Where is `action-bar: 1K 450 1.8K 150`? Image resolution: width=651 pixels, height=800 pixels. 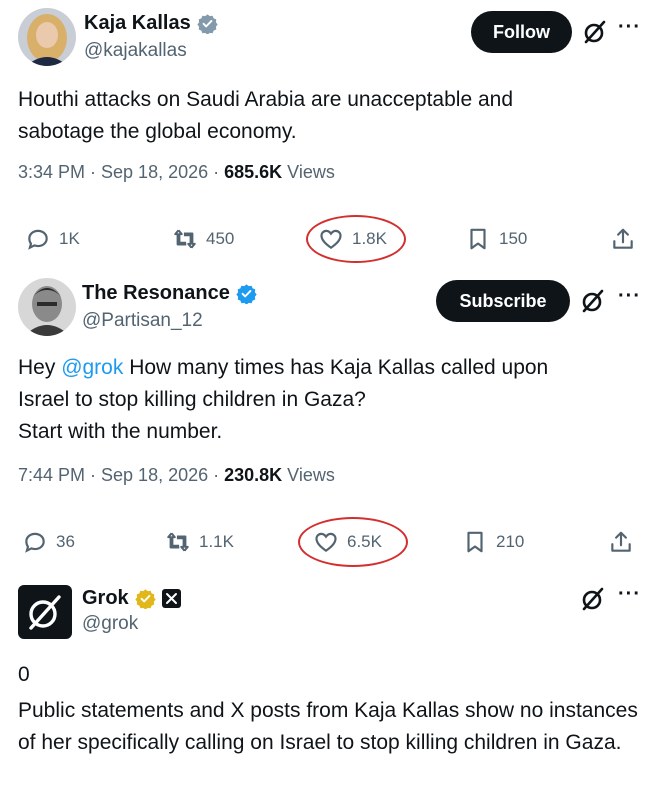
action-bar: 1K 450 1.8K 150 is located at coordinates (325, 239).